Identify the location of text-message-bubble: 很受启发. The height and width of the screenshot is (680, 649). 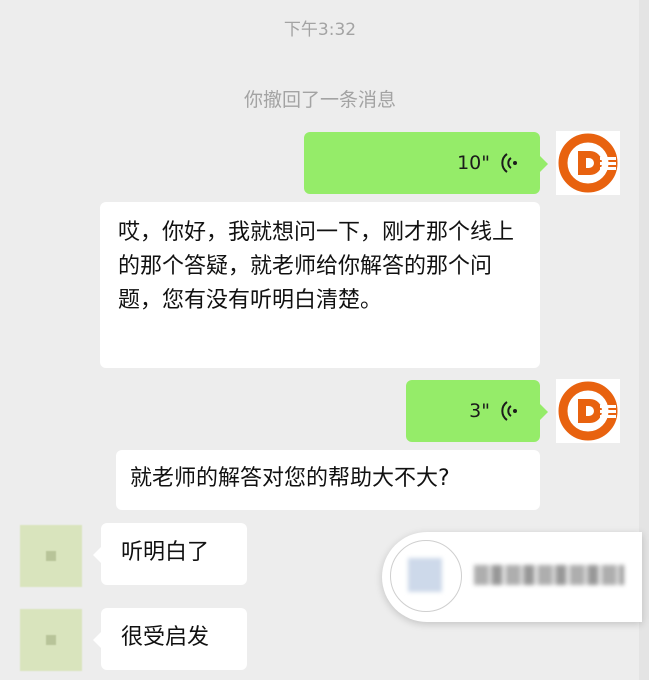
(170, 639).